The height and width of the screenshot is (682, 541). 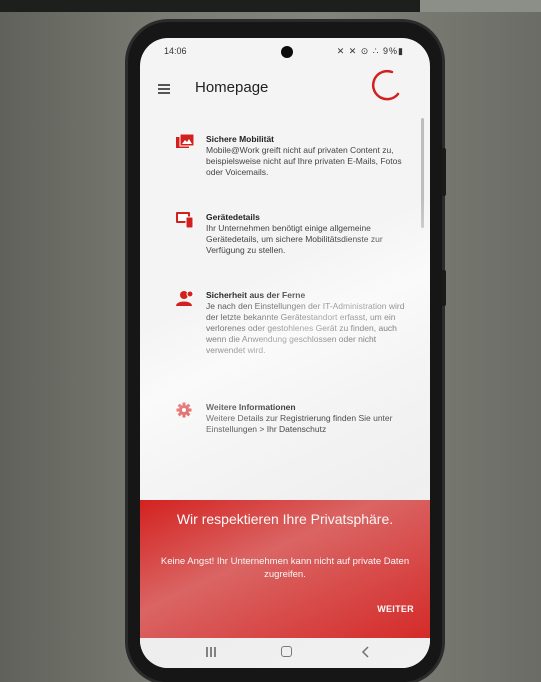 What do you see at coordinates (185, 298) in the screenshot?
I see `remote-user-icon` at bounding box center [185, 298].